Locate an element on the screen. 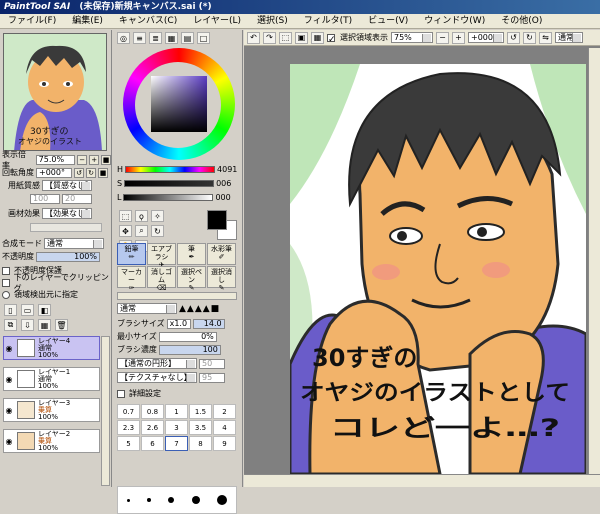  rgb-slider-tab-icon: ≡ is located at coordinates (139, 38).